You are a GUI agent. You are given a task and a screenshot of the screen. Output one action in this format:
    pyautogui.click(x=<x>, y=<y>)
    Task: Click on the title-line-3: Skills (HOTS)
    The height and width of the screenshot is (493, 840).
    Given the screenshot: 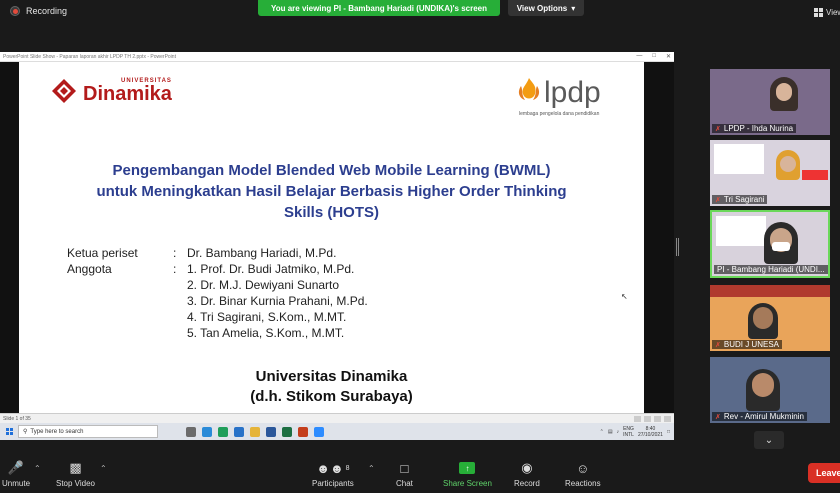 What is the action you would take?
    pyautogui.click(x=331, y=212)
    